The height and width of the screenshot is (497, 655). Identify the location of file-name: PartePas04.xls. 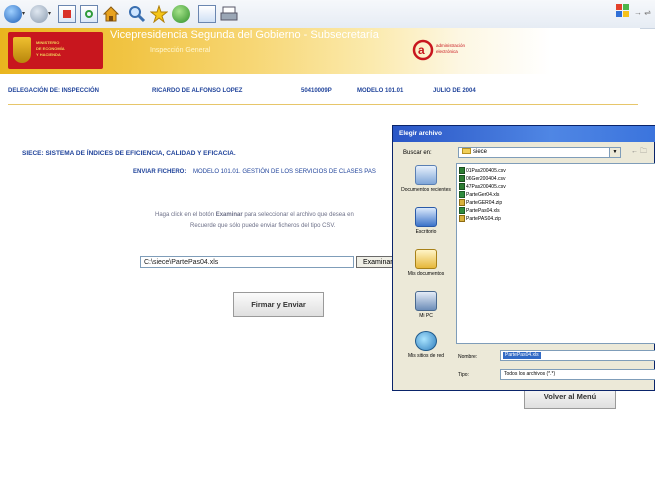
(483, 211).